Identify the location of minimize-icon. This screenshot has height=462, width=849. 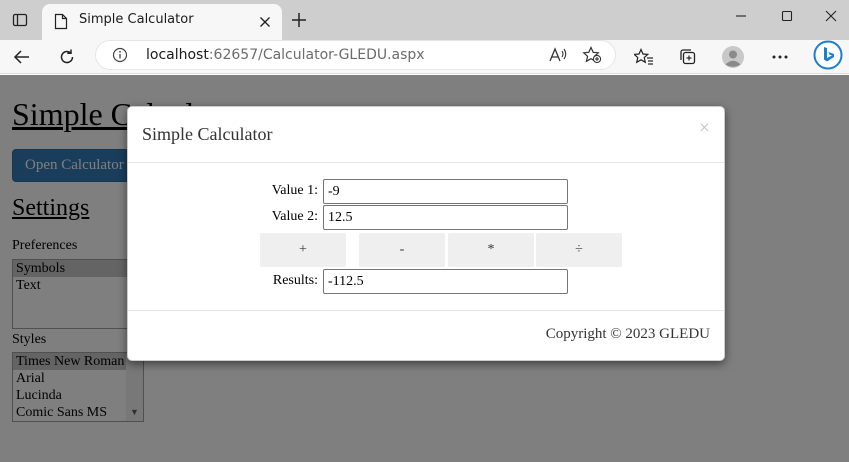
(741, 16).